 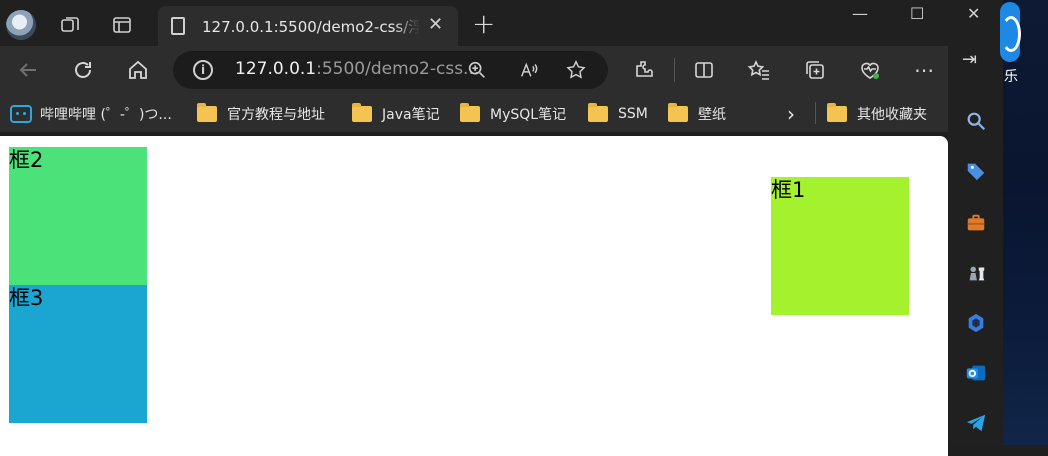 I want to click on bookmark-folder-other: 其他收藏夹, so click(x=877, y=113).